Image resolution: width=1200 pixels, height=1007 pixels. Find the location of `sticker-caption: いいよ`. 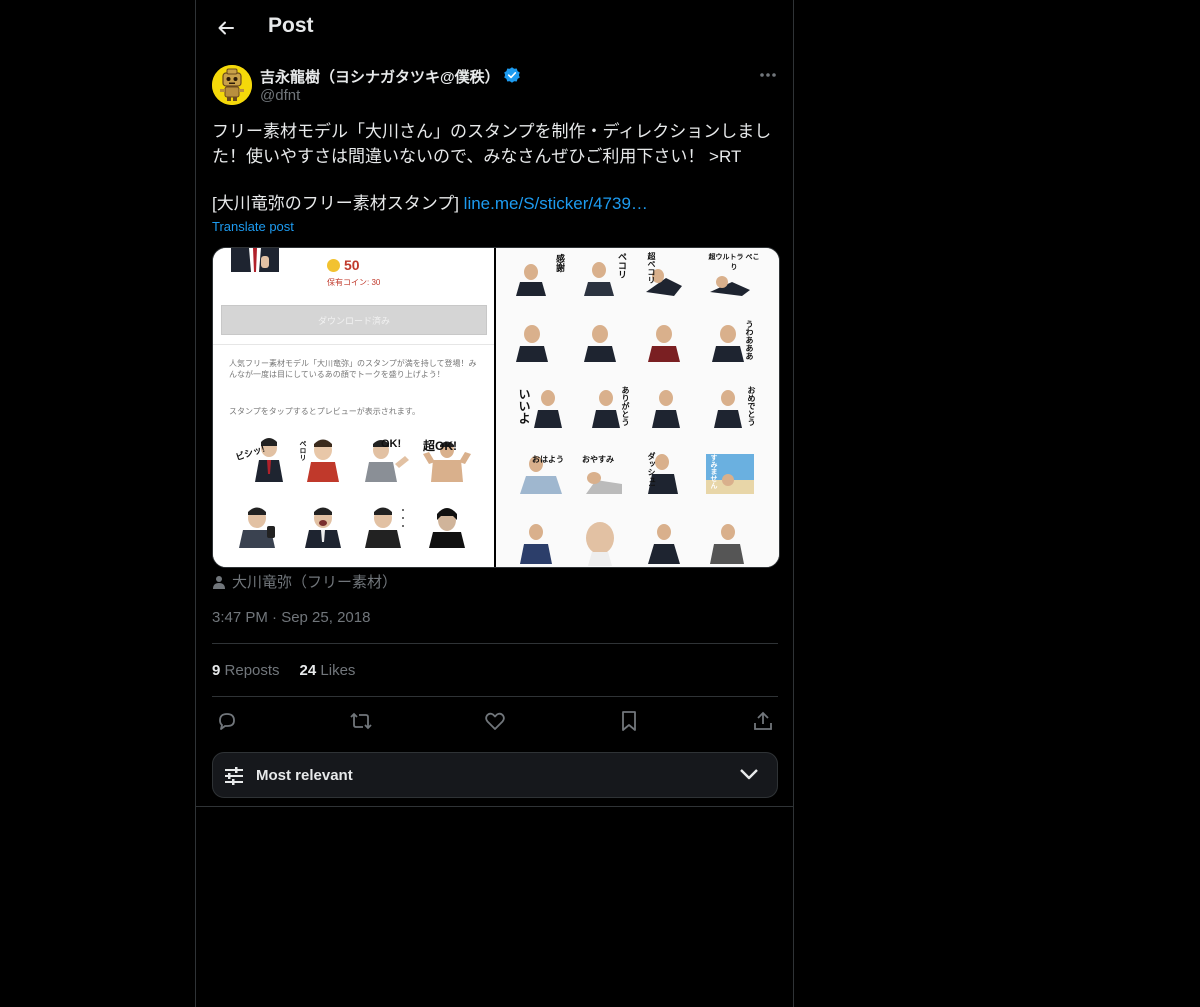

sticker-caption: いいよ is located at coordinates (524, 406).